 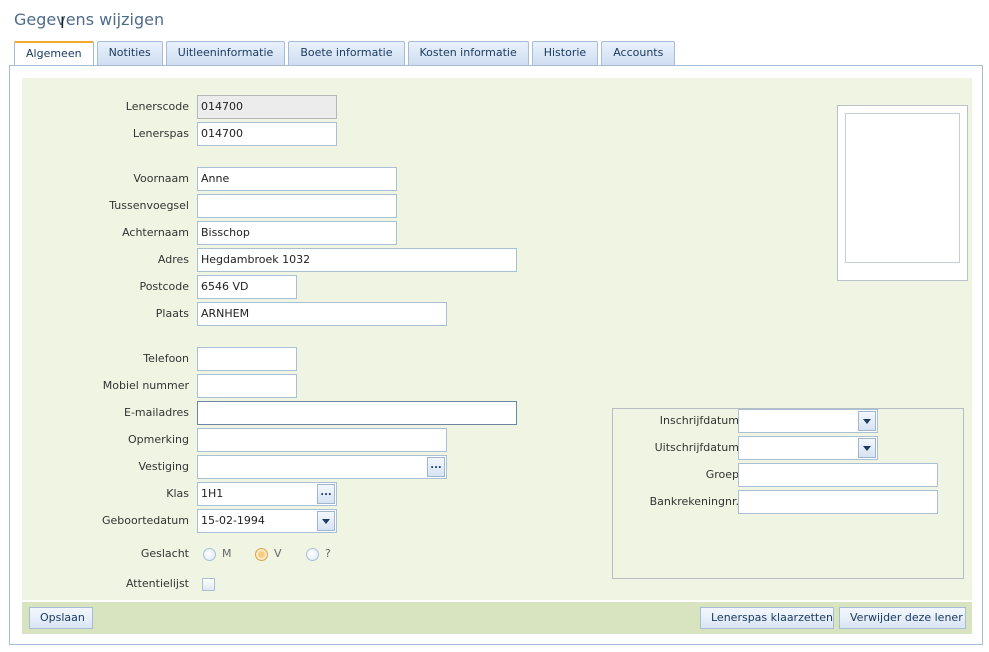 I want to click on achternaam-field: Bisschop, so click(x=297, y=233).